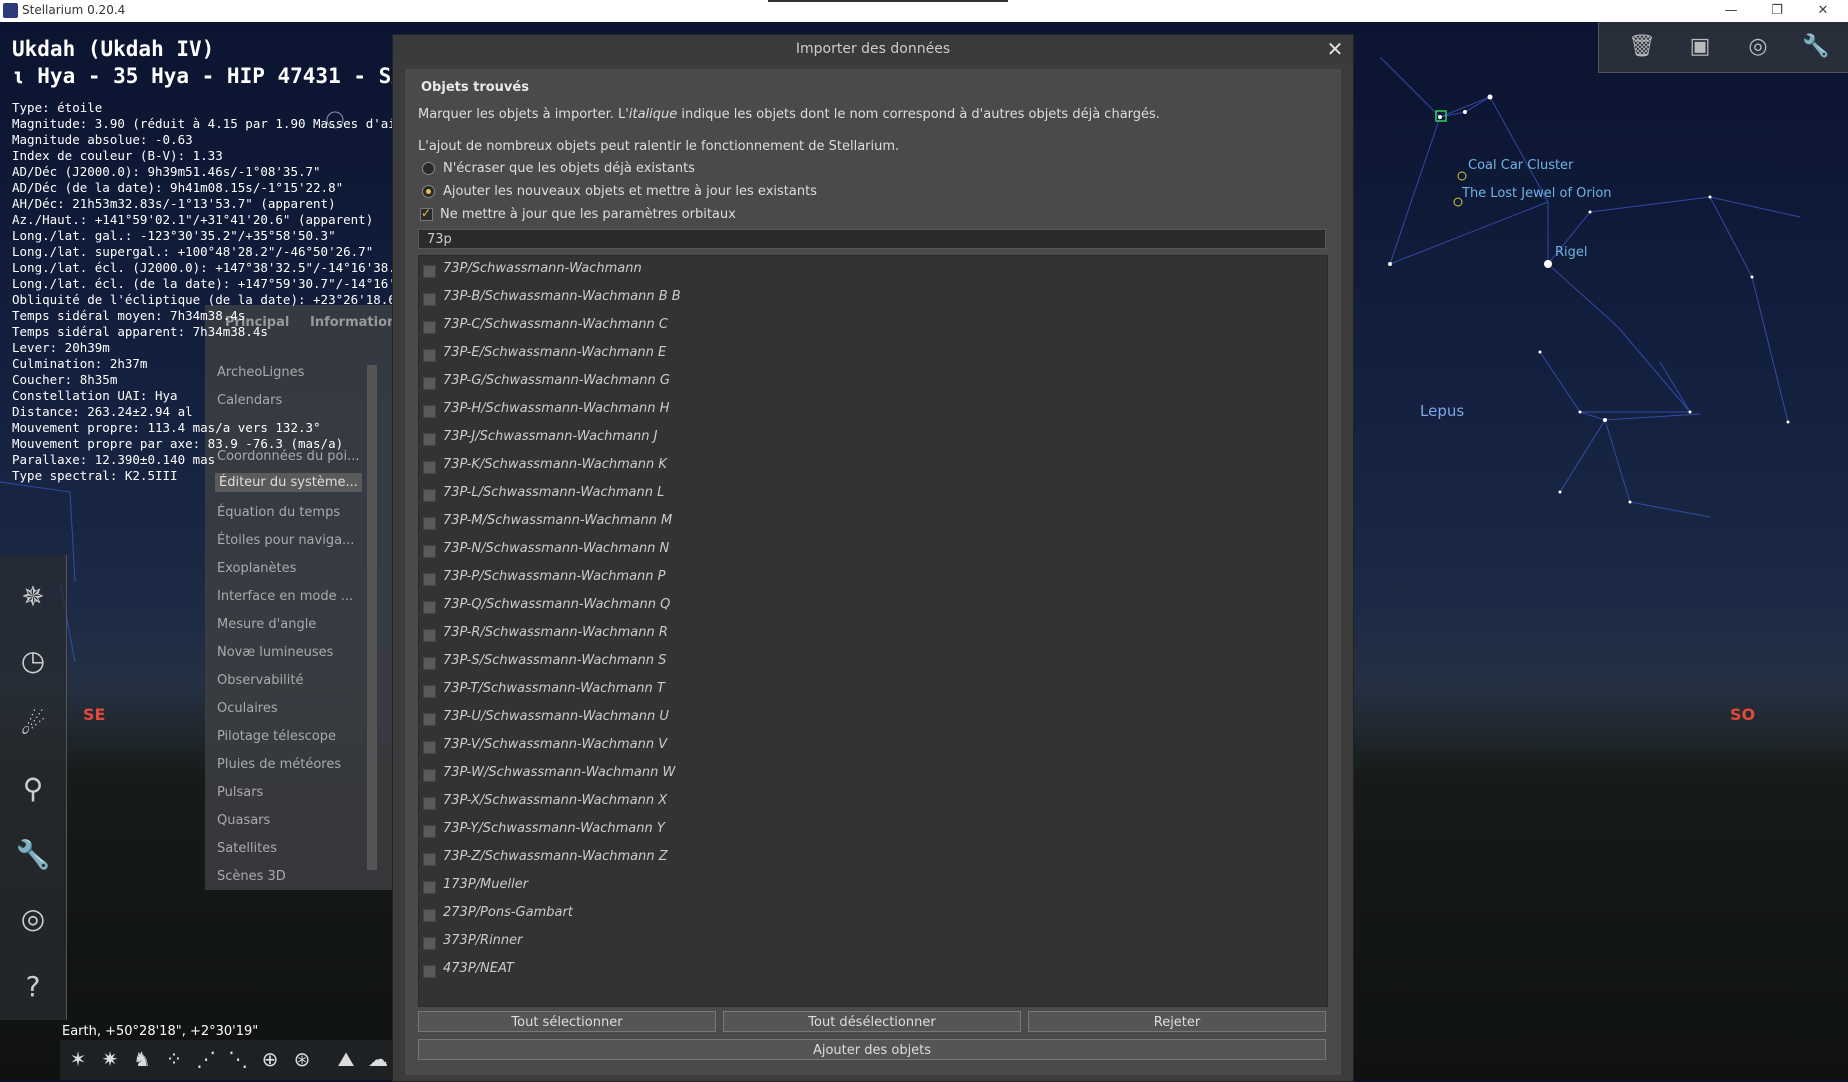  I want to click on label-coal-car-cluster: Coal Car Cluster, so click(1520, 165).